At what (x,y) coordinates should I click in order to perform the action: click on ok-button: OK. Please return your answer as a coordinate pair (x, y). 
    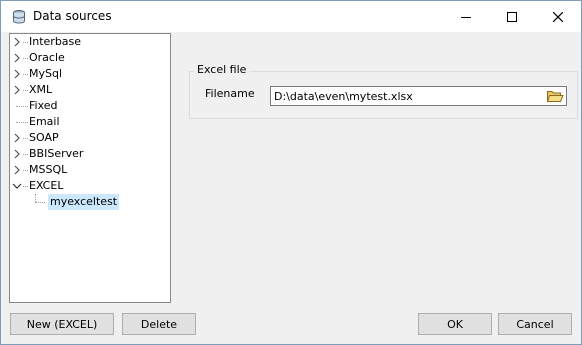
    Looking at the image, I should click on (455, 324).